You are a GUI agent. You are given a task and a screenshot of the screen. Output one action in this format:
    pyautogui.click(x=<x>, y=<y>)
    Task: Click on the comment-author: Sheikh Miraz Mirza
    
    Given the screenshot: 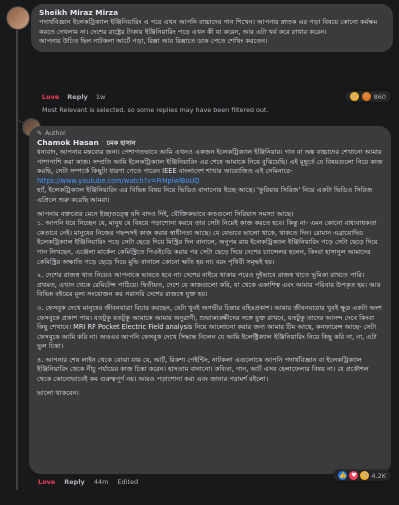 What is the action you would take?
    pyautogui.click(x=212, y=13)
    